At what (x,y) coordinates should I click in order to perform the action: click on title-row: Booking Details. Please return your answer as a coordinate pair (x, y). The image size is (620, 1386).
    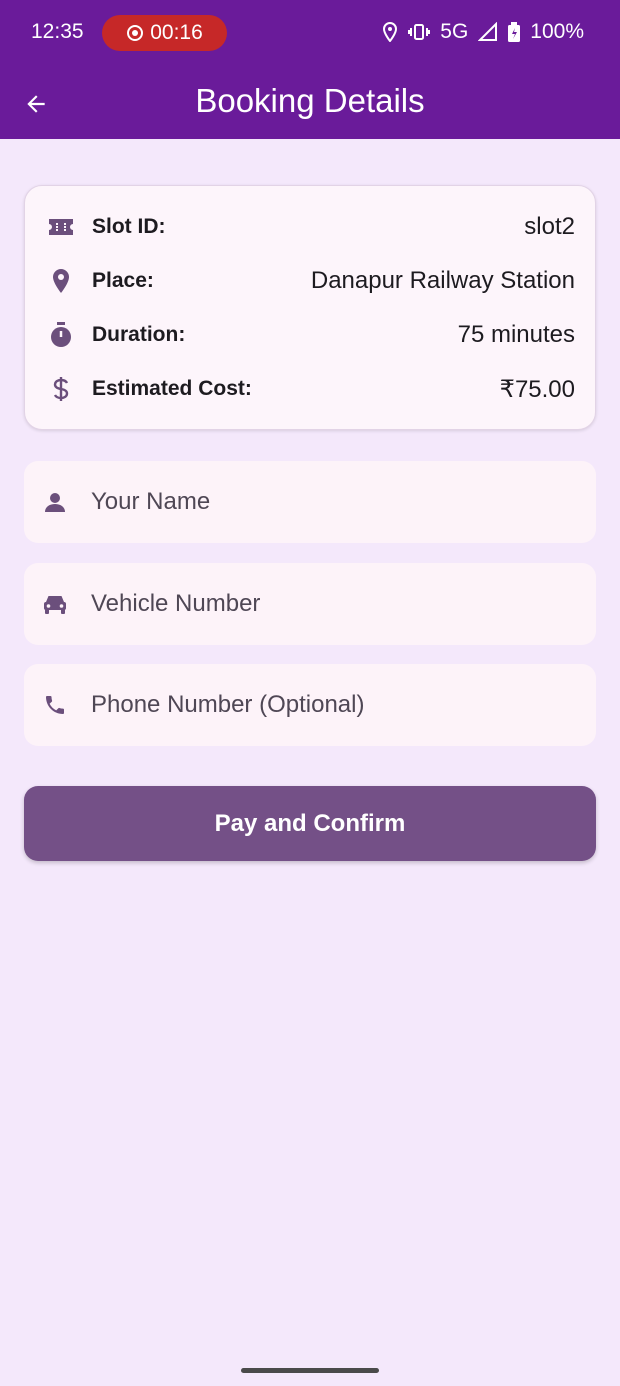
    Looking at the image, I should click on (310, 103).